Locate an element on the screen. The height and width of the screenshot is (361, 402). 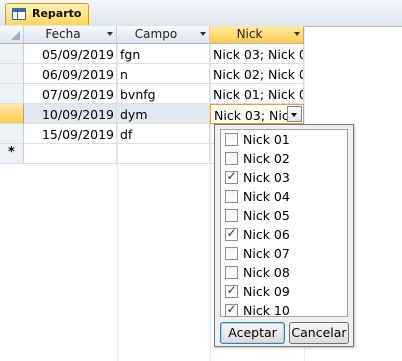
cell-nick: Nick 03; Nick 0 is located at coordinates (257, 54).